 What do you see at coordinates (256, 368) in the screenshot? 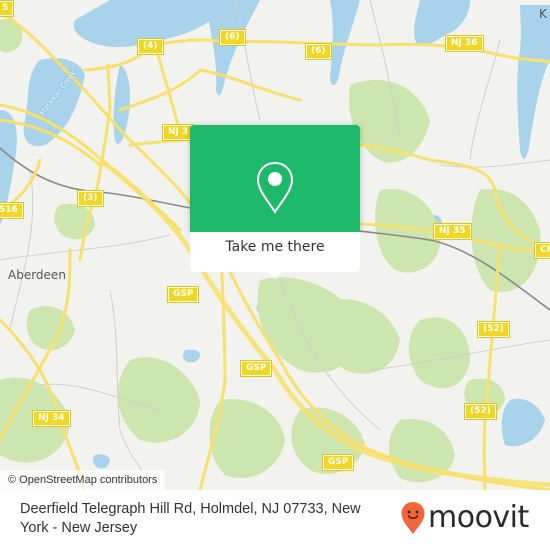
I see `road-shield-gsp-2: GSP` at bounding box center [256, 368].